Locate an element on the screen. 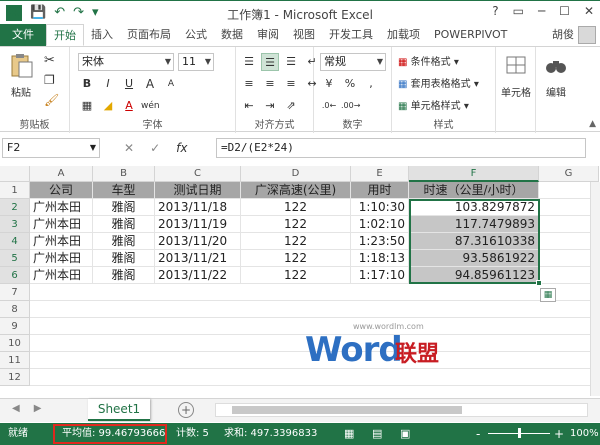  table-header-cell: 用时 is located at coordinates (380, 190).